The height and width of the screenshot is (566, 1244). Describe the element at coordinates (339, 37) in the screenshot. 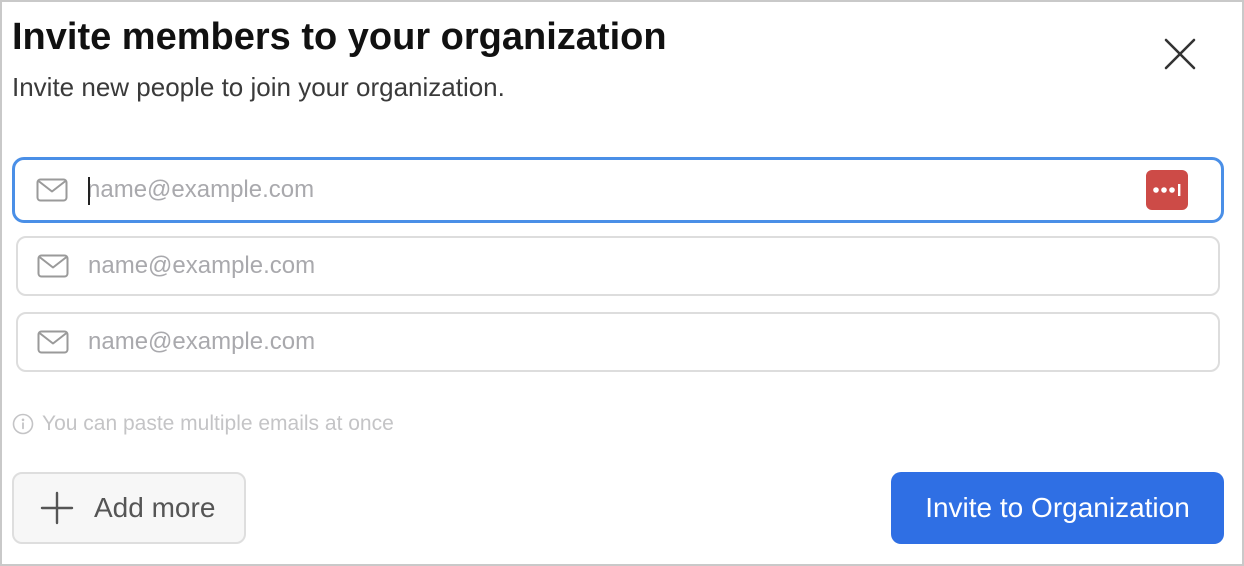

I see `dialog-title: Invite members to your organization` at that location.